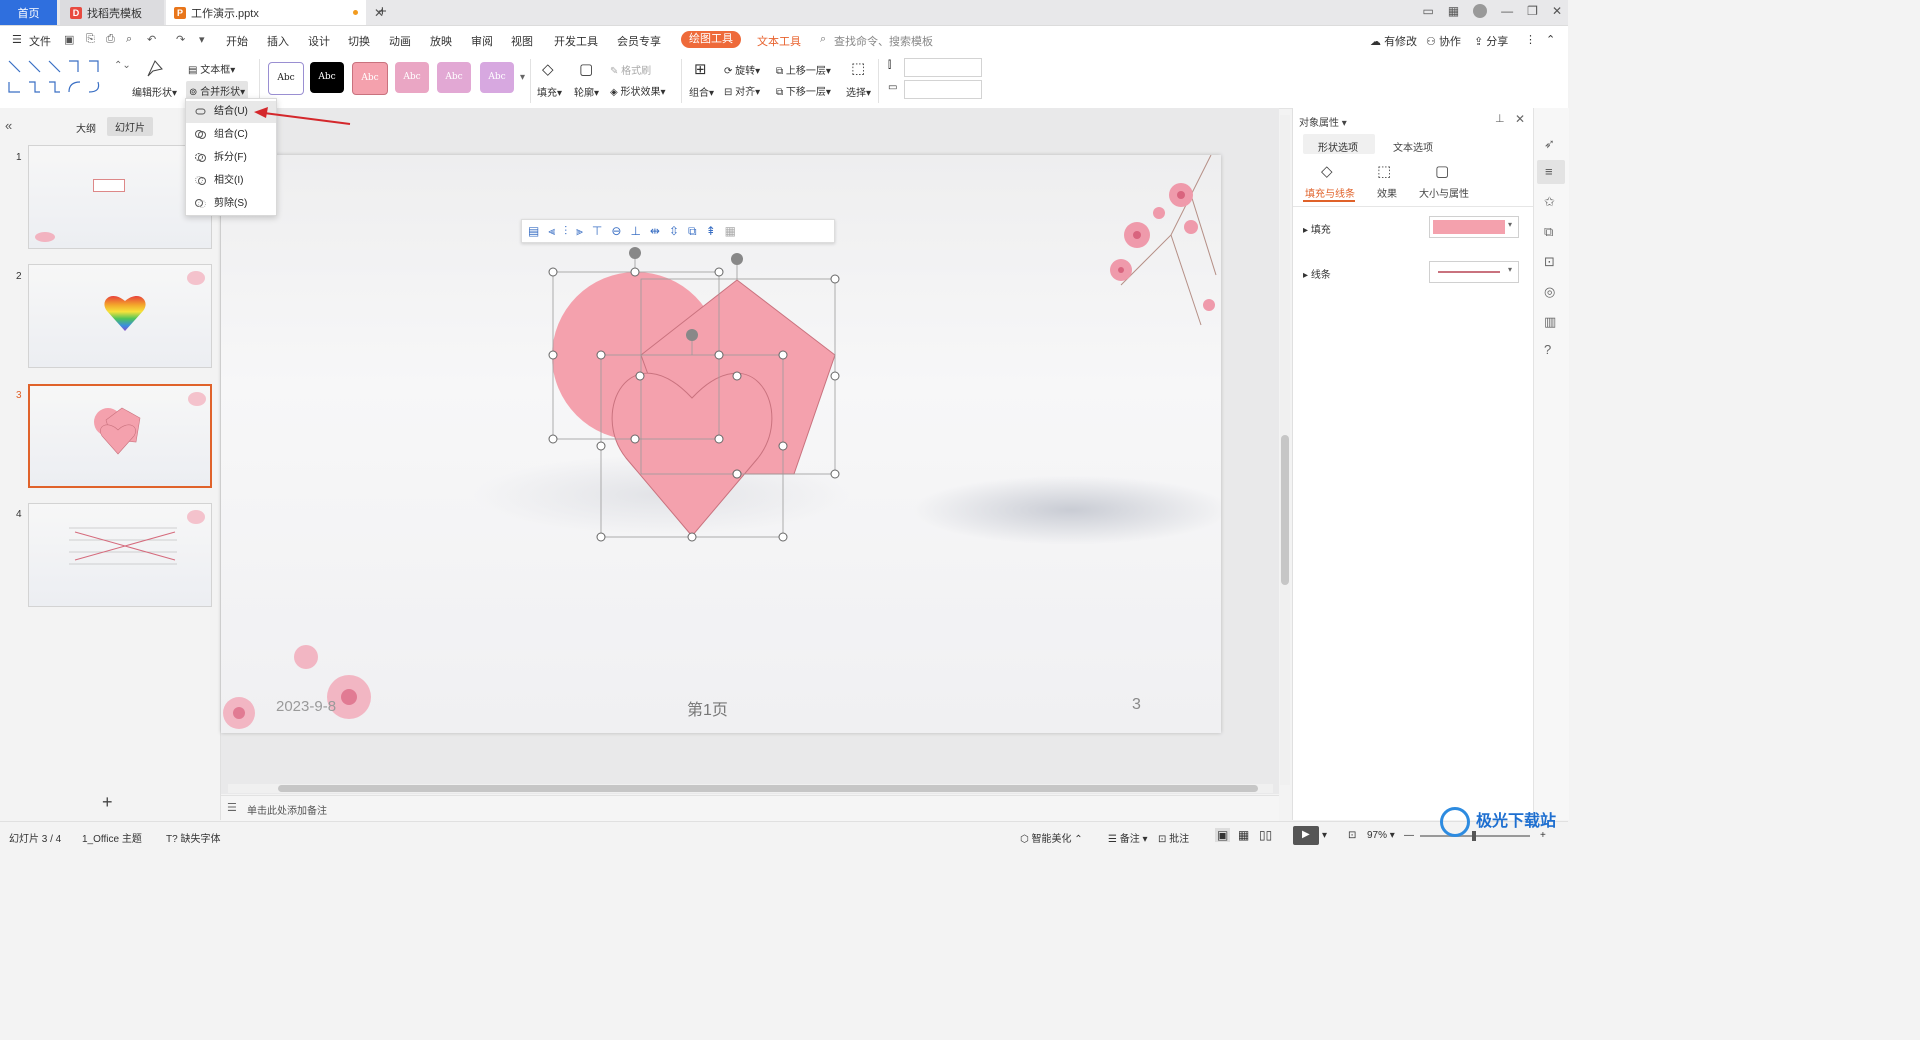 This screenshot has height=1040, width=1920. I want to click on preview-icon: ⌕, so click(129, 39).